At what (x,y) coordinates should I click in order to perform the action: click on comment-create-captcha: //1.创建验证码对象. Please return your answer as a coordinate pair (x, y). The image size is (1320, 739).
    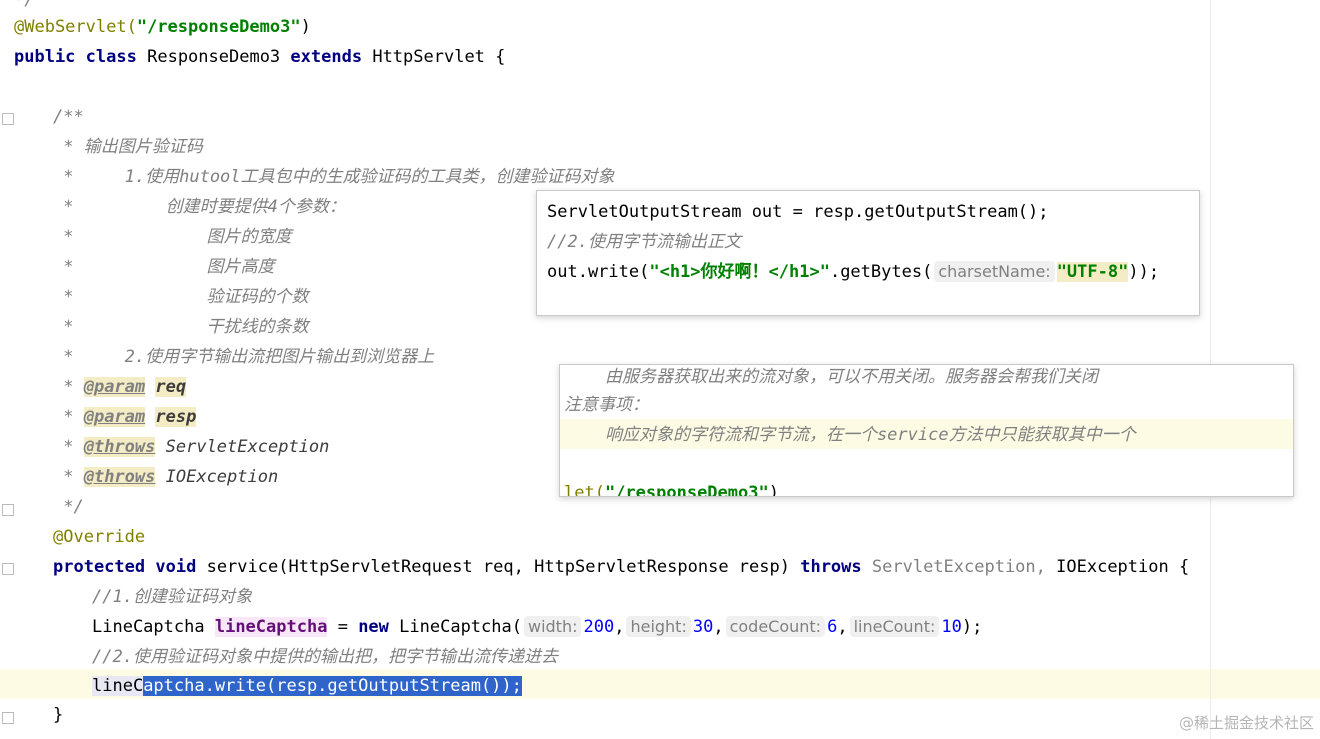
    Looking at the image, I should click on (172, 597).